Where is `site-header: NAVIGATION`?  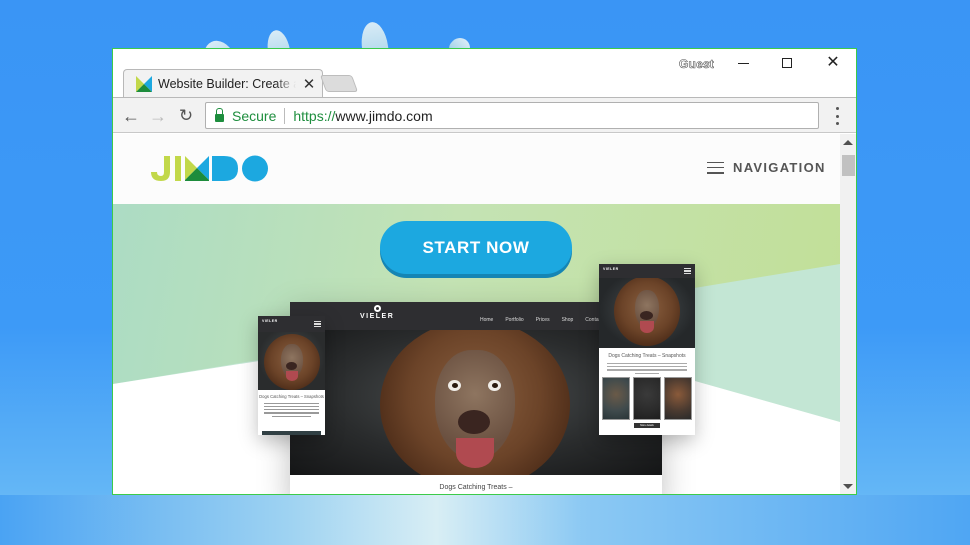 site-header: NAVIGATION is located at coordinates (476, 169).